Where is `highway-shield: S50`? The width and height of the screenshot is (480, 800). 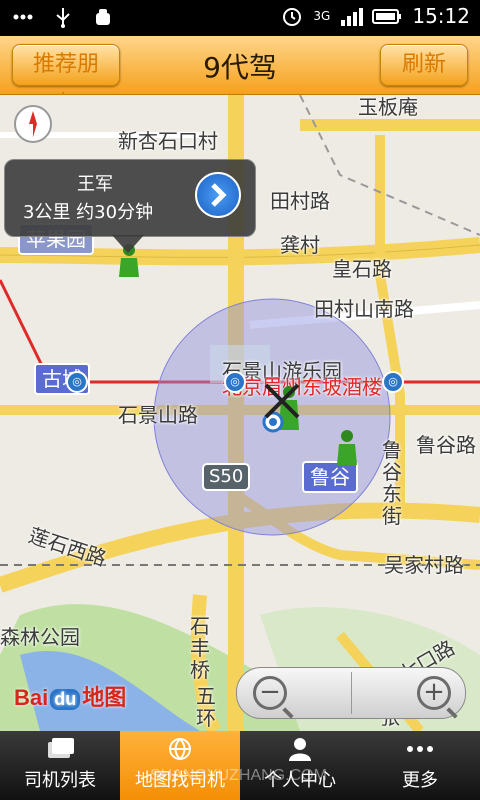
highway-shield: S50 is located at coordinates (226, 477).